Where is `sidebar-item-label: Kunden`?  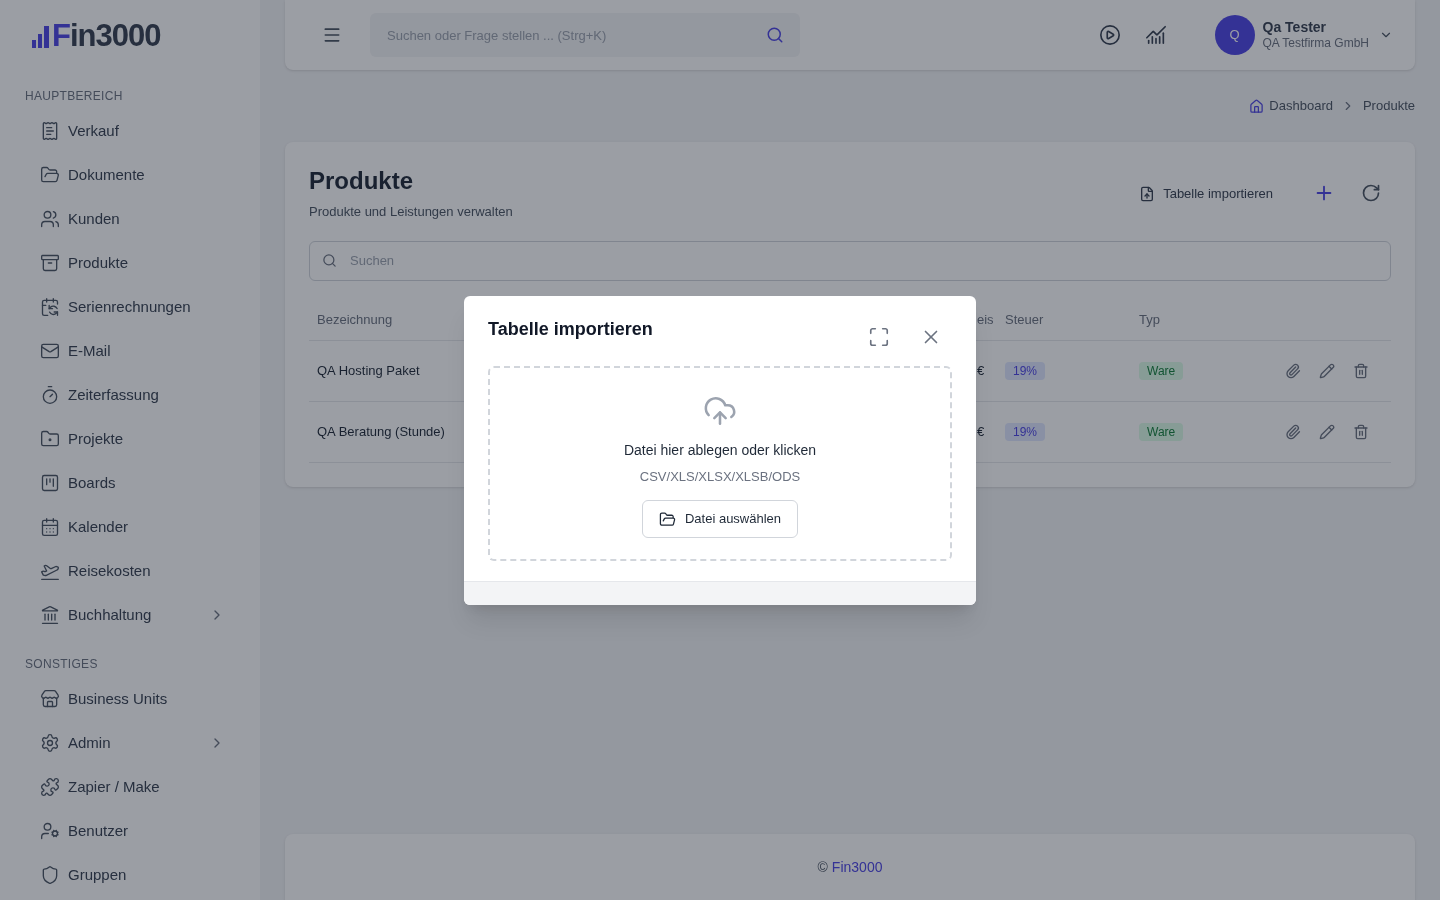
sidebar-item-label: Kunden is located at coordinates (94, 218).